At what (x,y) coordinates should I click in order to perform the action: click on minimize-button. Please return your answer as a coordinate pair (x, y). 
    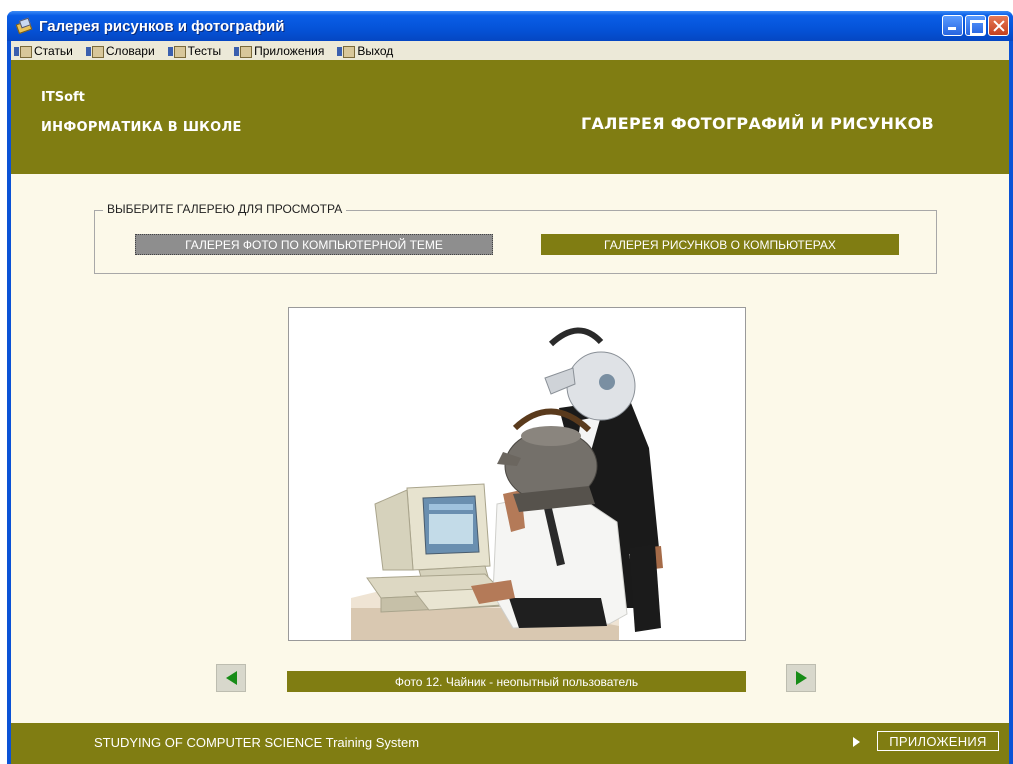
    Looking at the image, I should click on (952, 25).